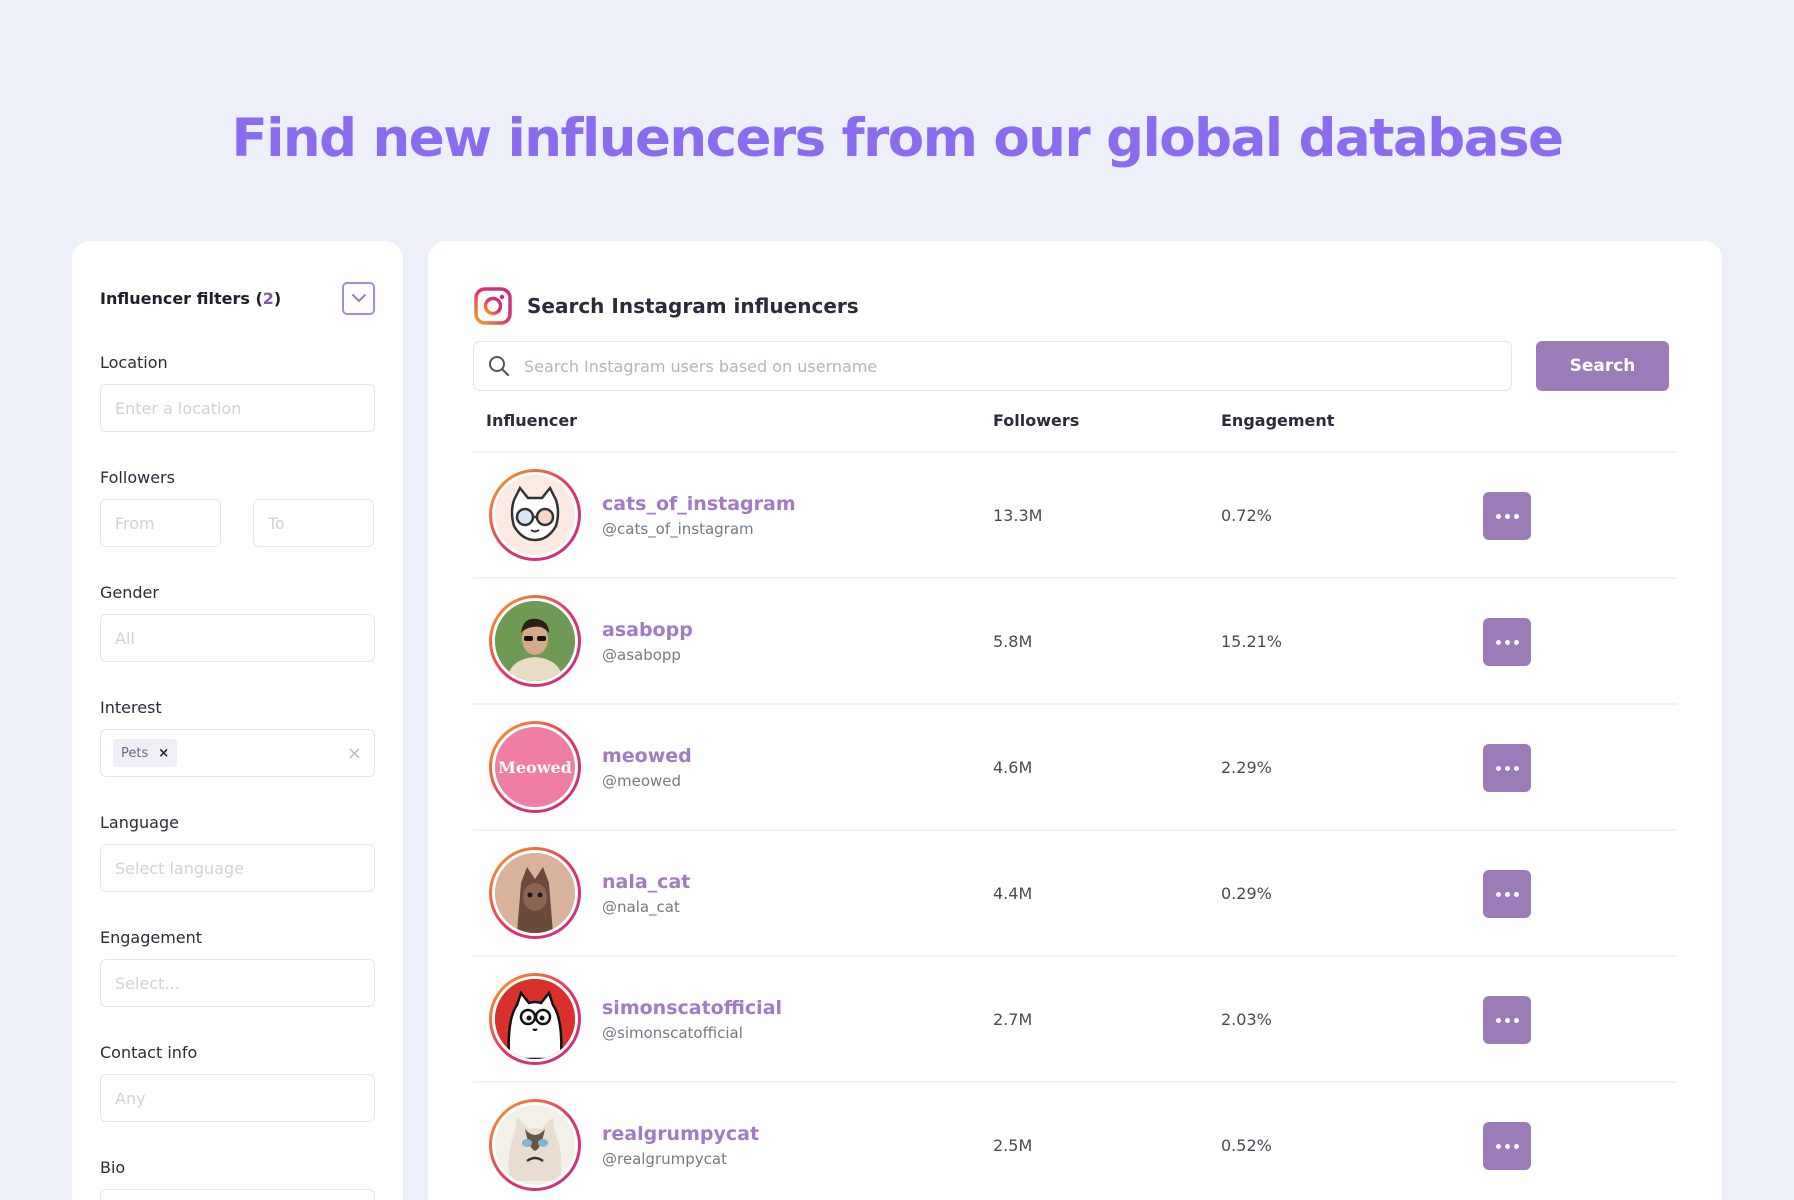 This screenshot has height=1200, width=1794. I want to click on location-filter: Location Enter a location, so click(237, 392).